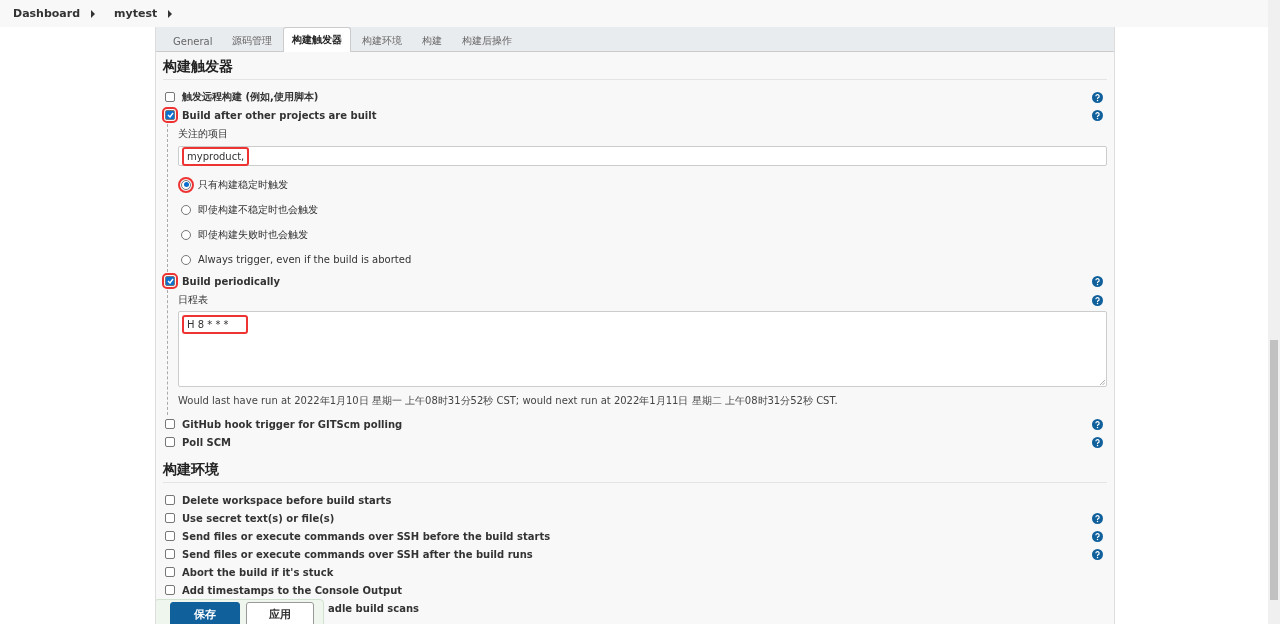 The height and width of the screenshot is (624, 1280). What do you see at coordinates (231, 281) in the screenshot?
I see `checkbox-label: Build periodically` at bounding box center [231, 281].